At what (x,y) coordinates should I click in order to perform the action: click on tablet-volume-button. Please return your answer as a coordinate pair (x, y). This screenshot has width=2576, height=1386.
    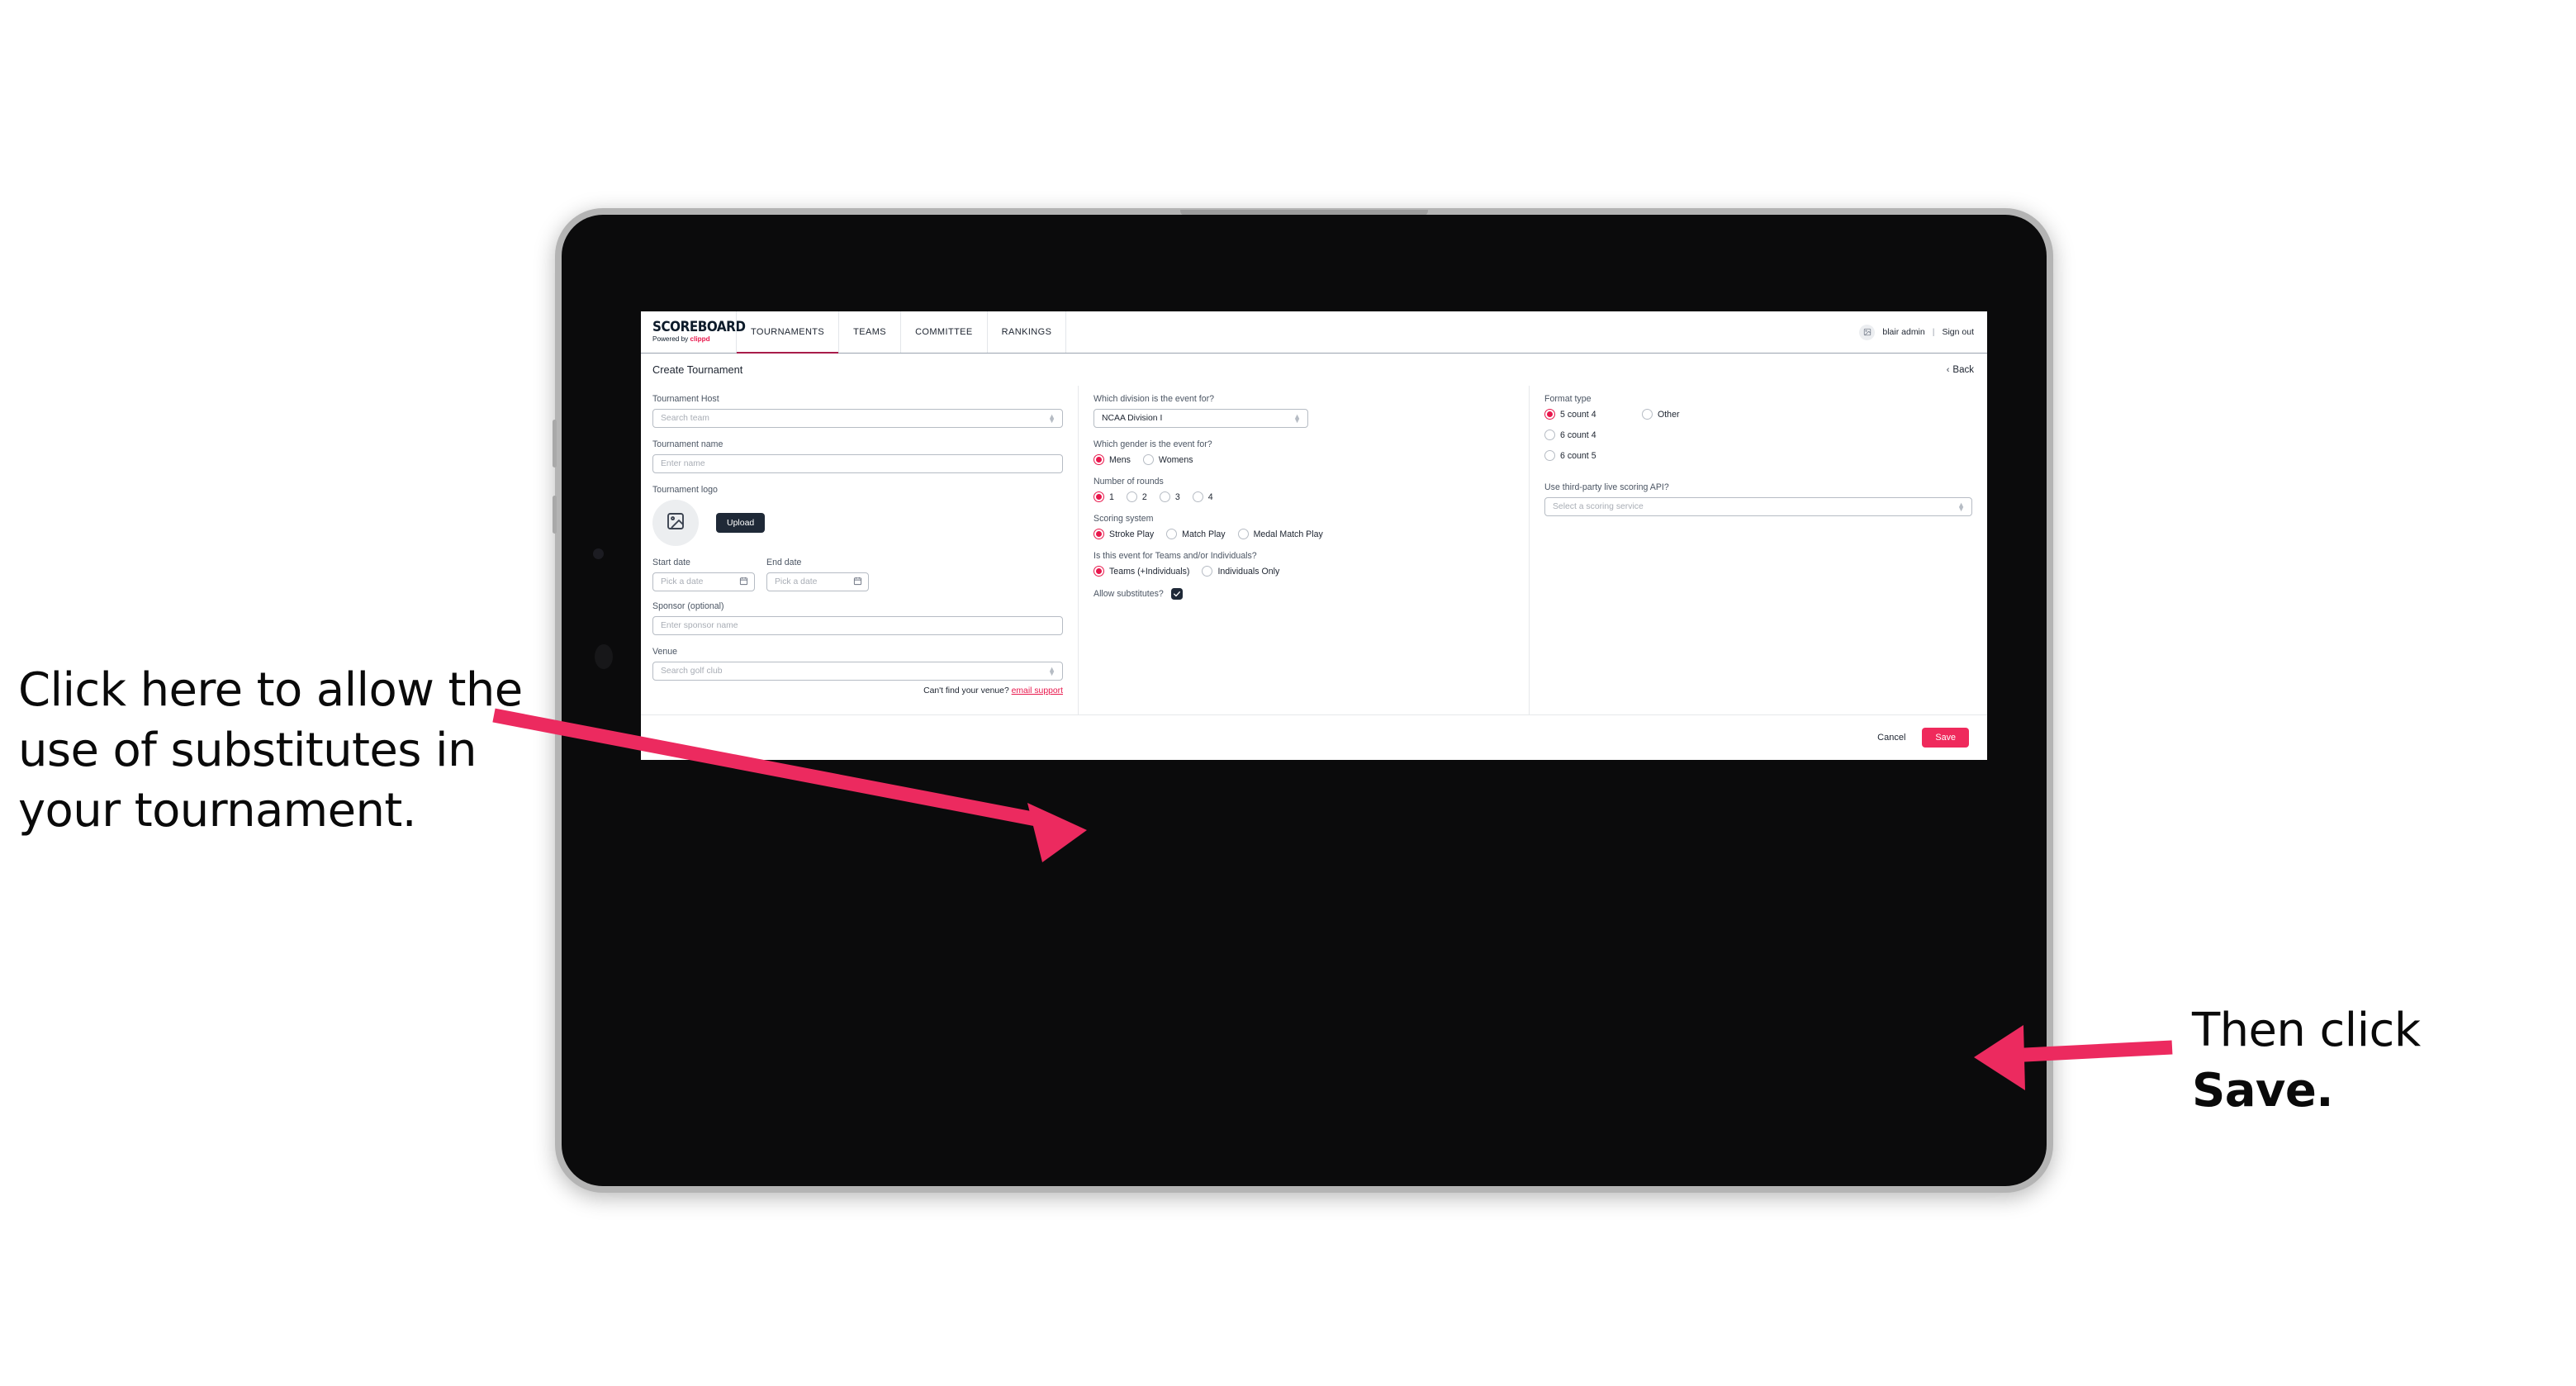
    Looking at the image, I should click on (555, 515).